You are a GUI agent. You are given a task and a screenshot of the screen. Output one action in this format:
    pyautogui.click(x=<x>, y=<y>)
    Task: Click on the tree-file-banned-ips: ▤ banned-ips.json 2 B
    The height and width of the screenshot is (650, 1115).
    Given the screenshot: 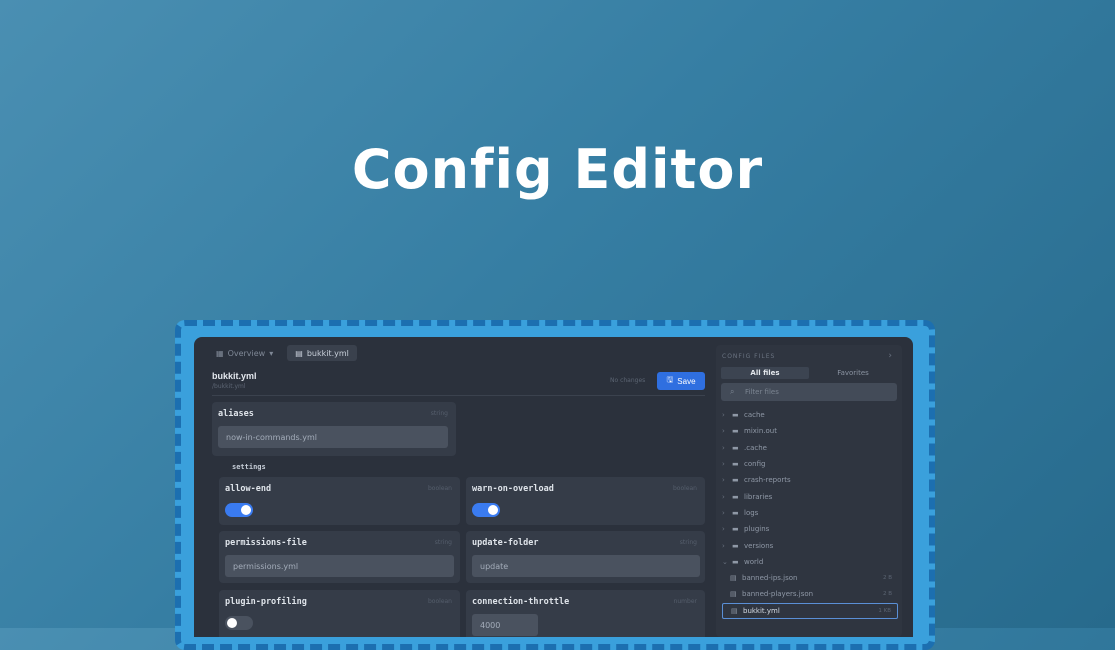 What is the action you would take?
    pyautogui.click(x=810, y=578)
    